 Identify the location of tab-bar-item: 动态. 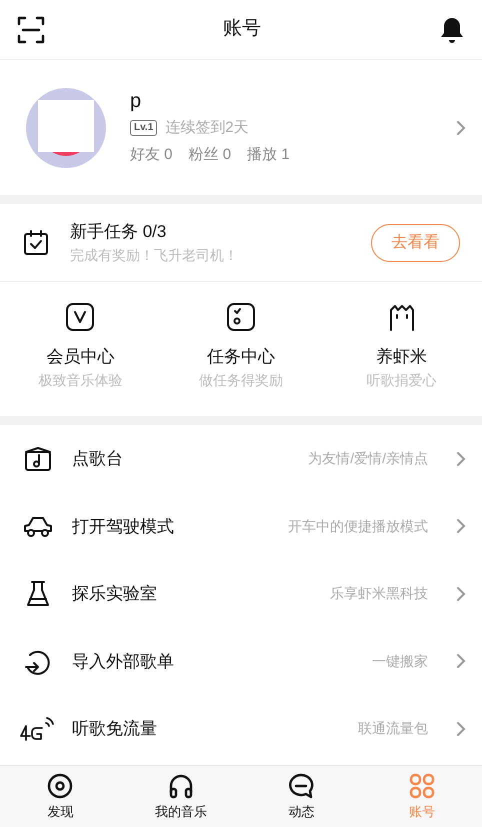
(301, 797).